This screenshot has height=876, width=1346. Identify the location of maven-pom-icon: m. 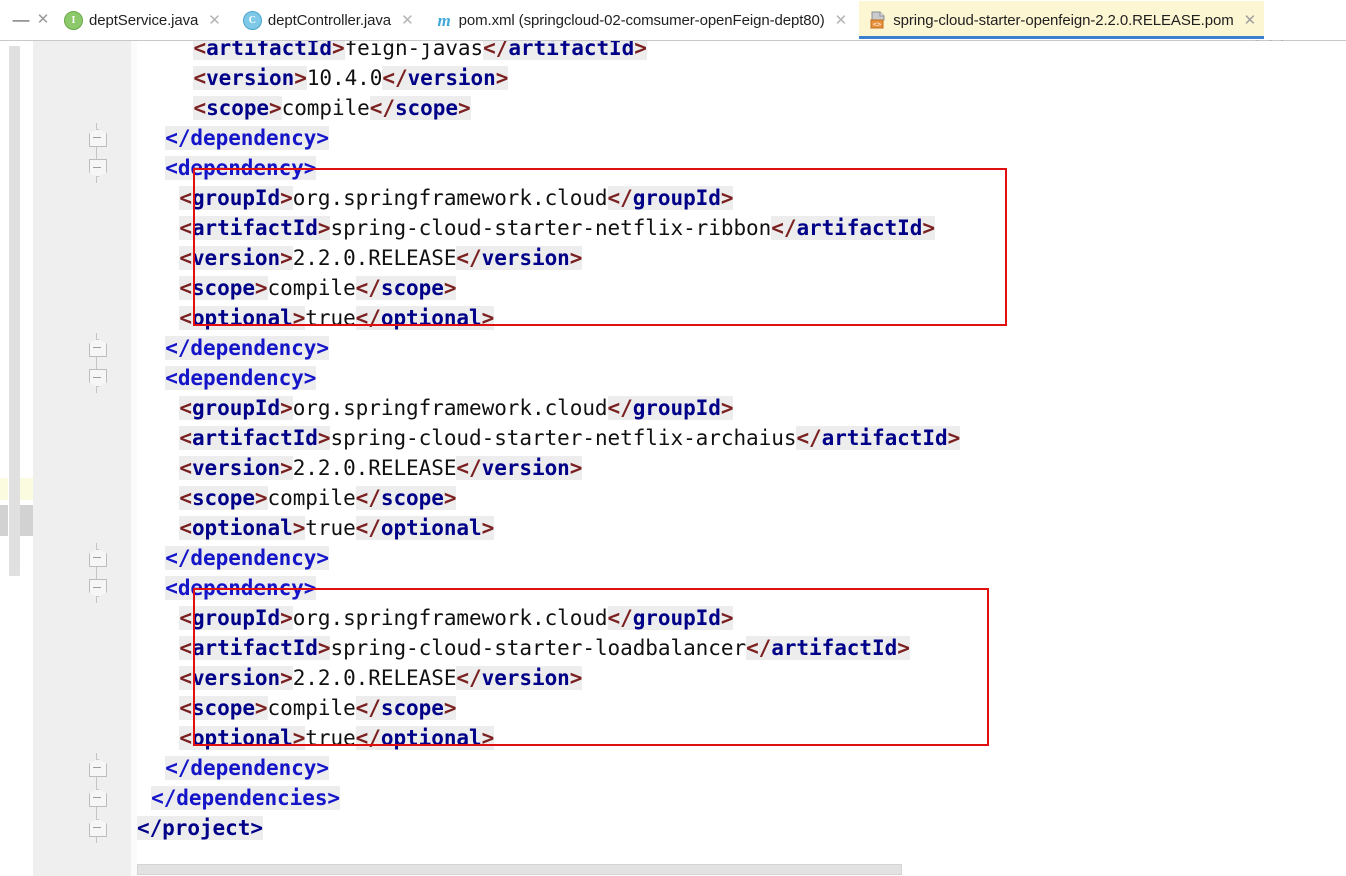
(444, 20).